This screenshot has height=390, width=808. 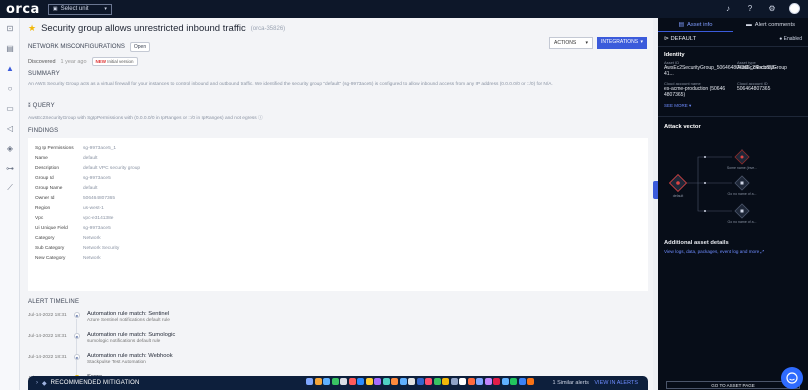 I want to click on identity-field-value: es-acme-production (50646 4807365), so click(x=695, y=92).